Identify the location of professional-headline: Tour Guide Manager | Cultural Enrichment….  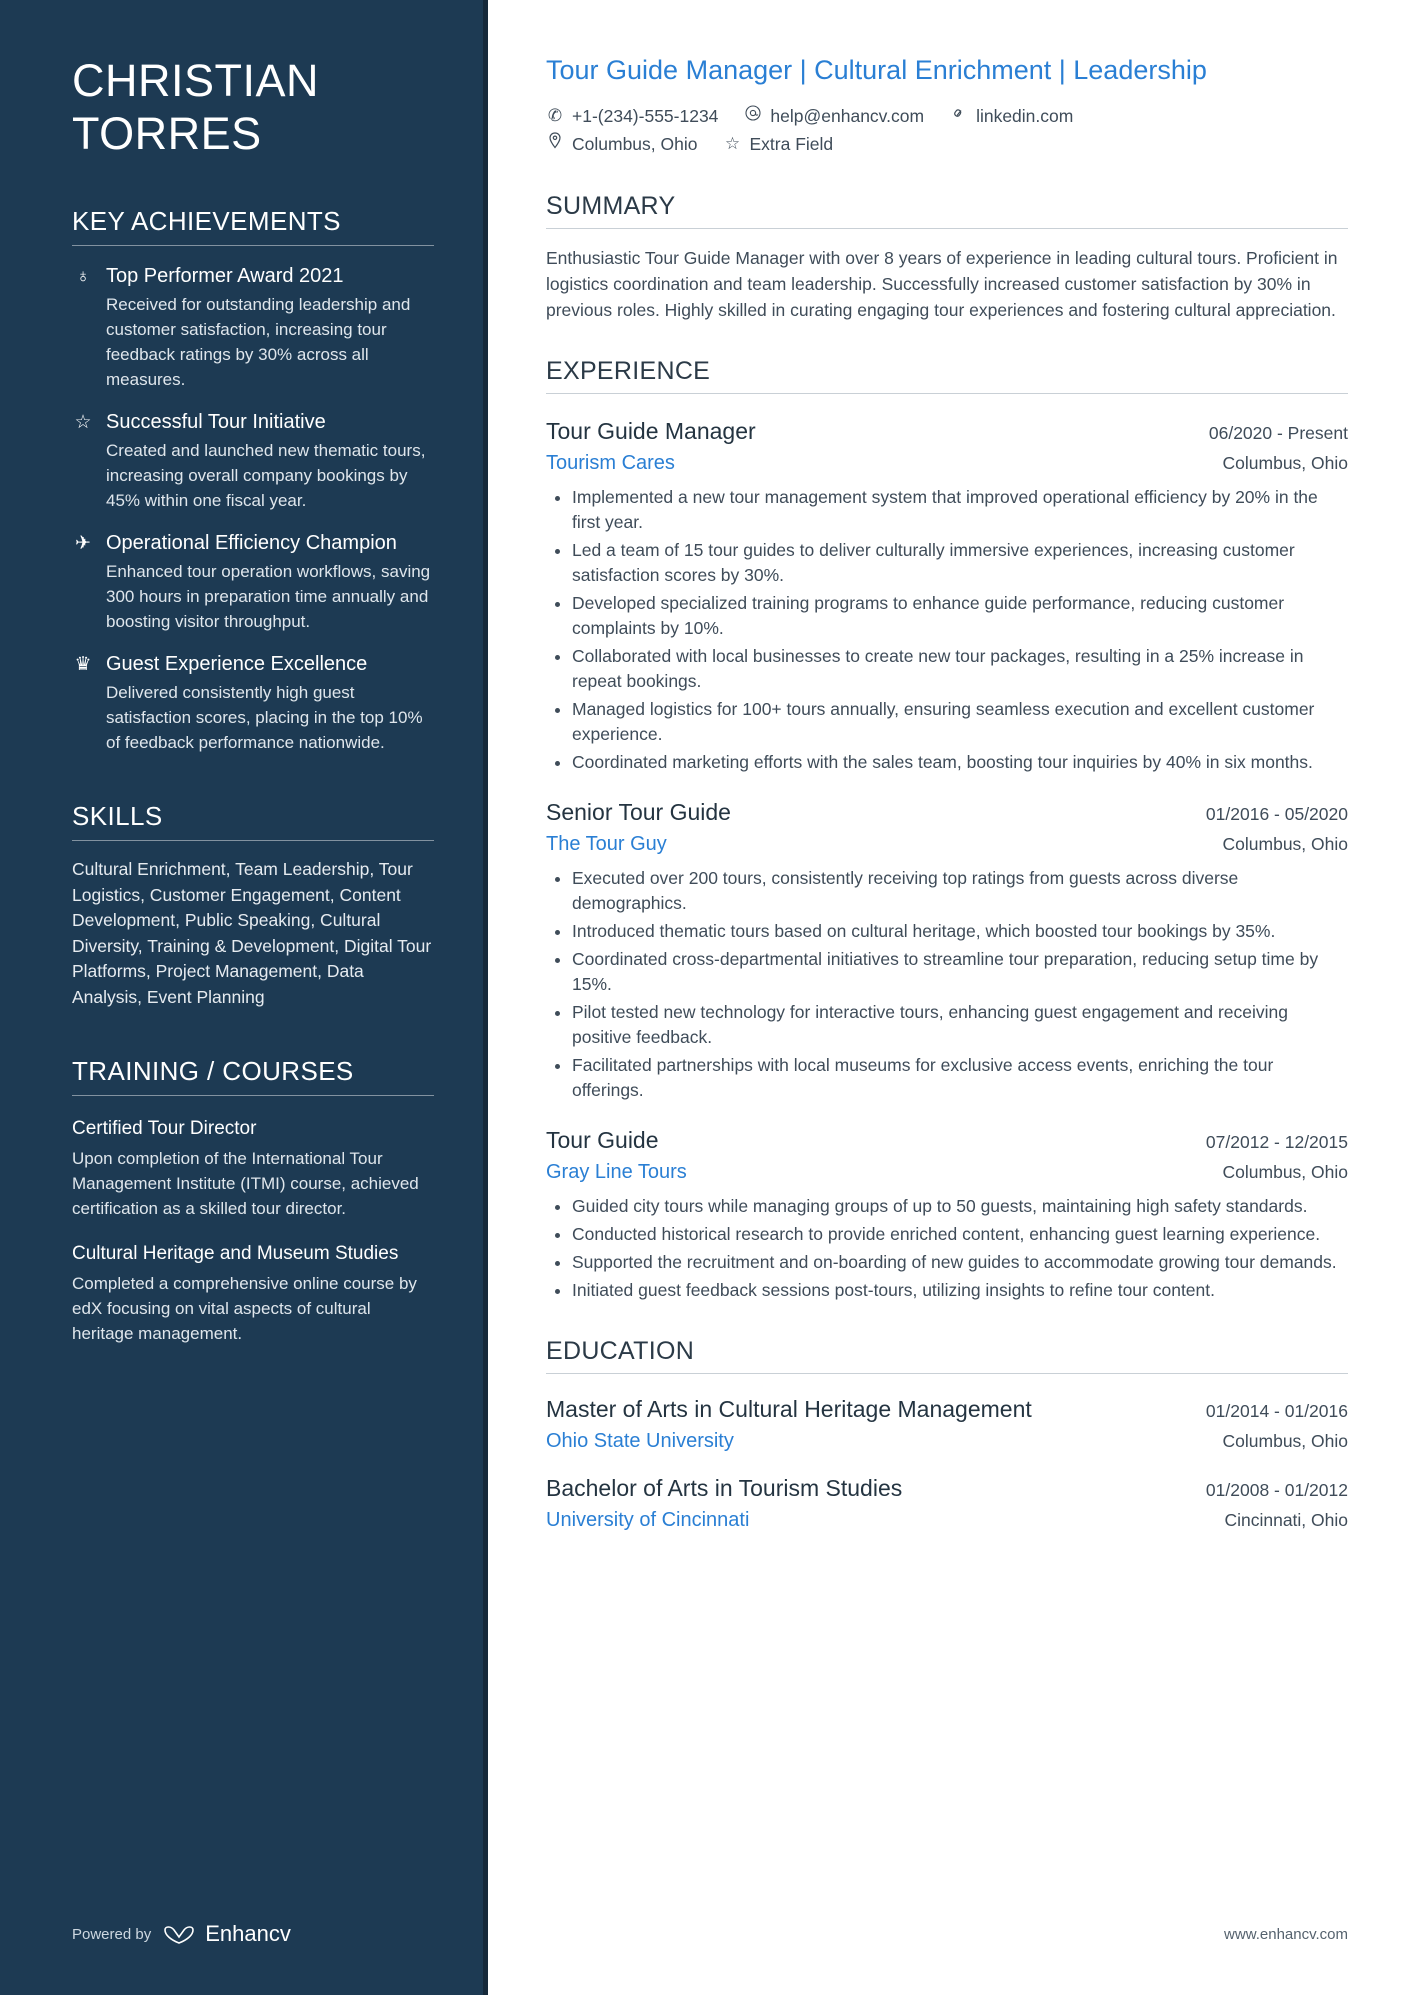
(876, 70).